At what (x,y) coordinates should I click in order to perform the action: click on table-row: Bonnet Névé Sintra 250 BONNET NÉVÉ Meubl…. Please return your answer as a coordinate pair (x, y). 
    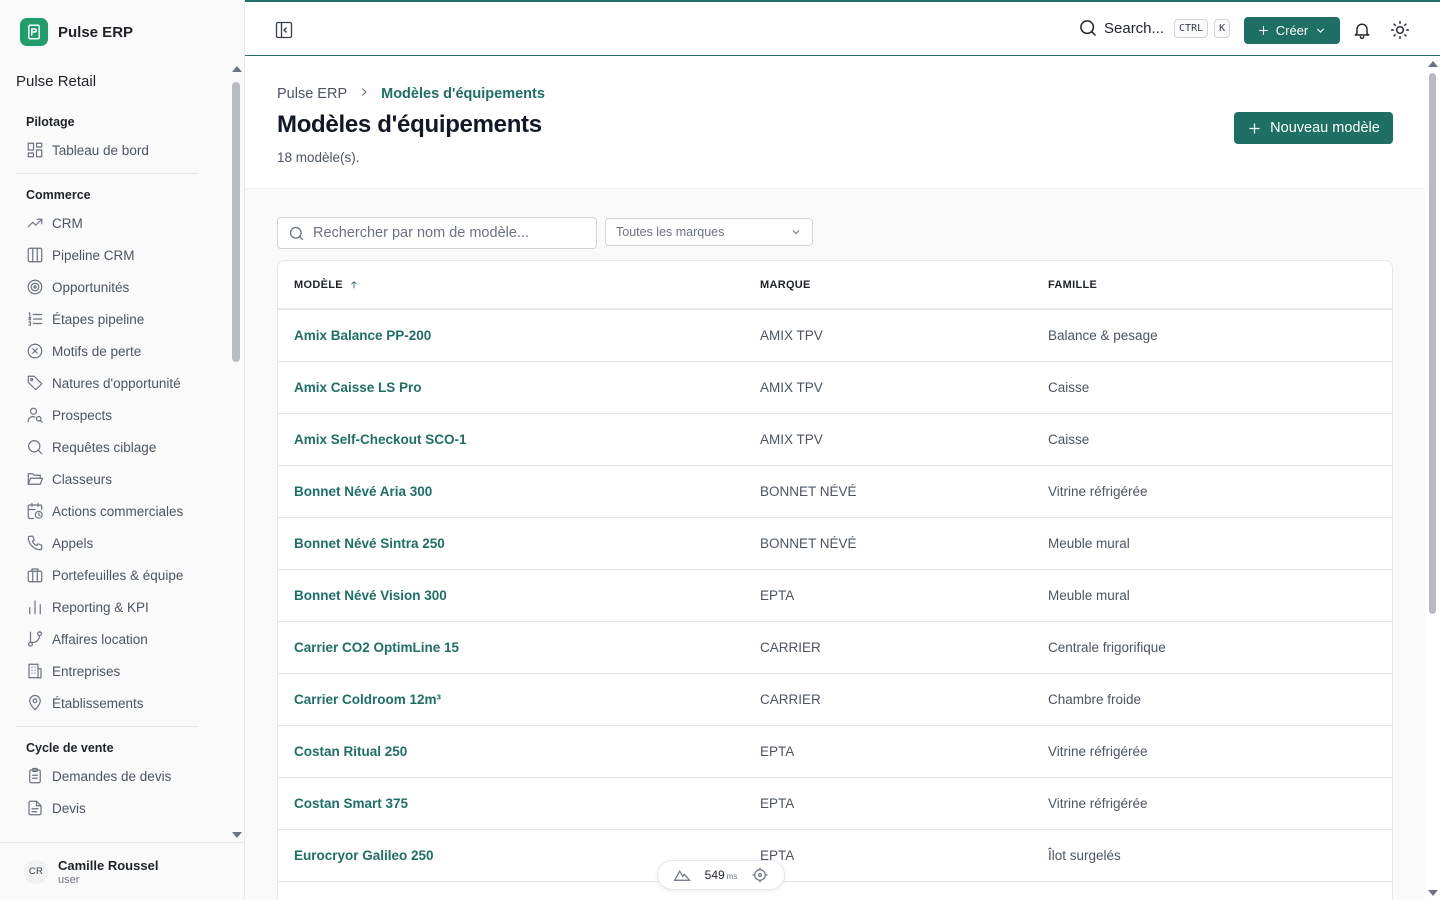
    Looking at the image, I should click on (835, 544).